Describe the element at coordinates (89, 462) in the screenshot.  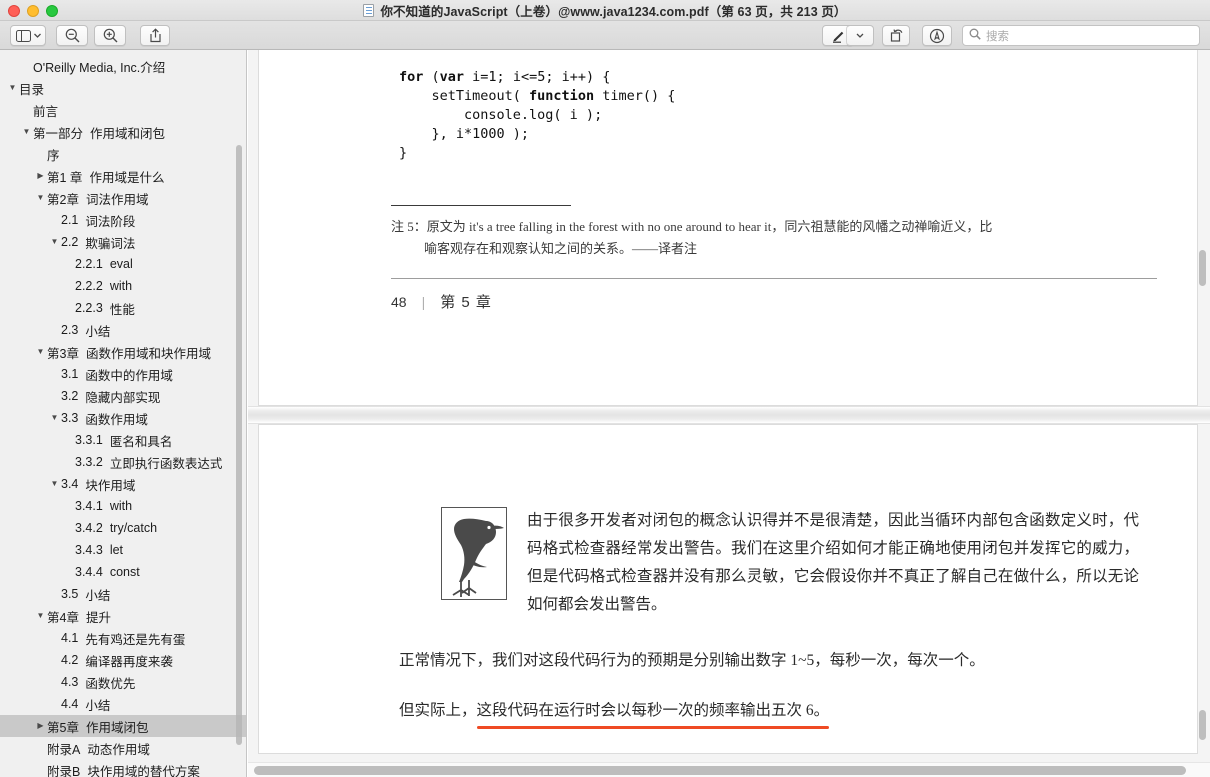
I see `outline-item-number: 3.3.2` at that location.